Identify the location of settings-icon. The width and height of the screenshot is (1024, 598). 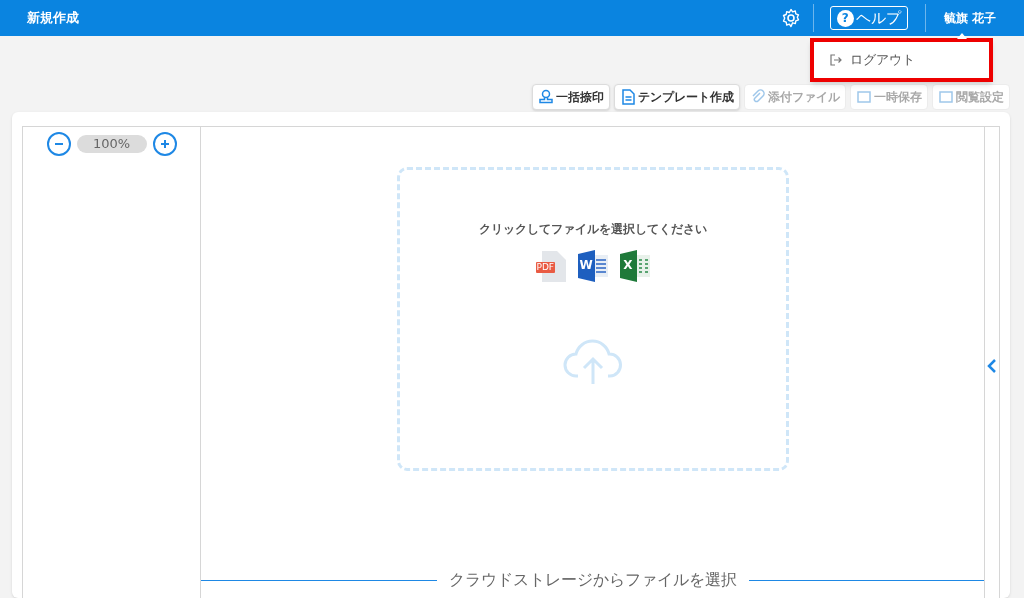
(790, 18).